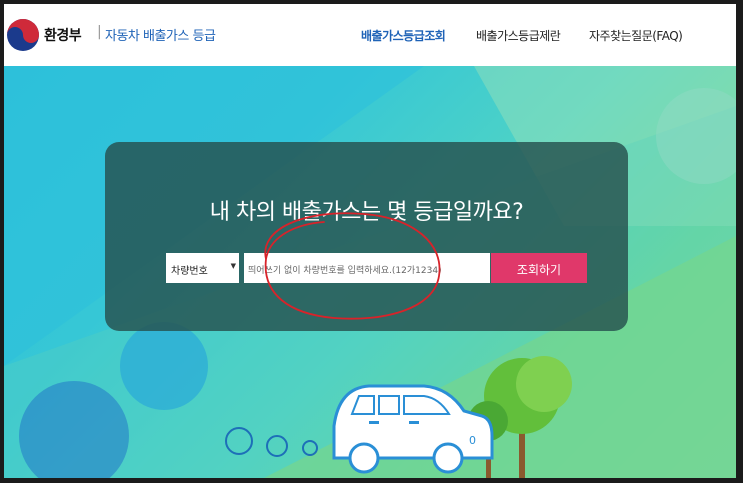 The height and width of the screenshot is (483, 743). Describe the element at coordinates (23, 35) in the screenshot. I see `ministry-logo-icon` at that location.